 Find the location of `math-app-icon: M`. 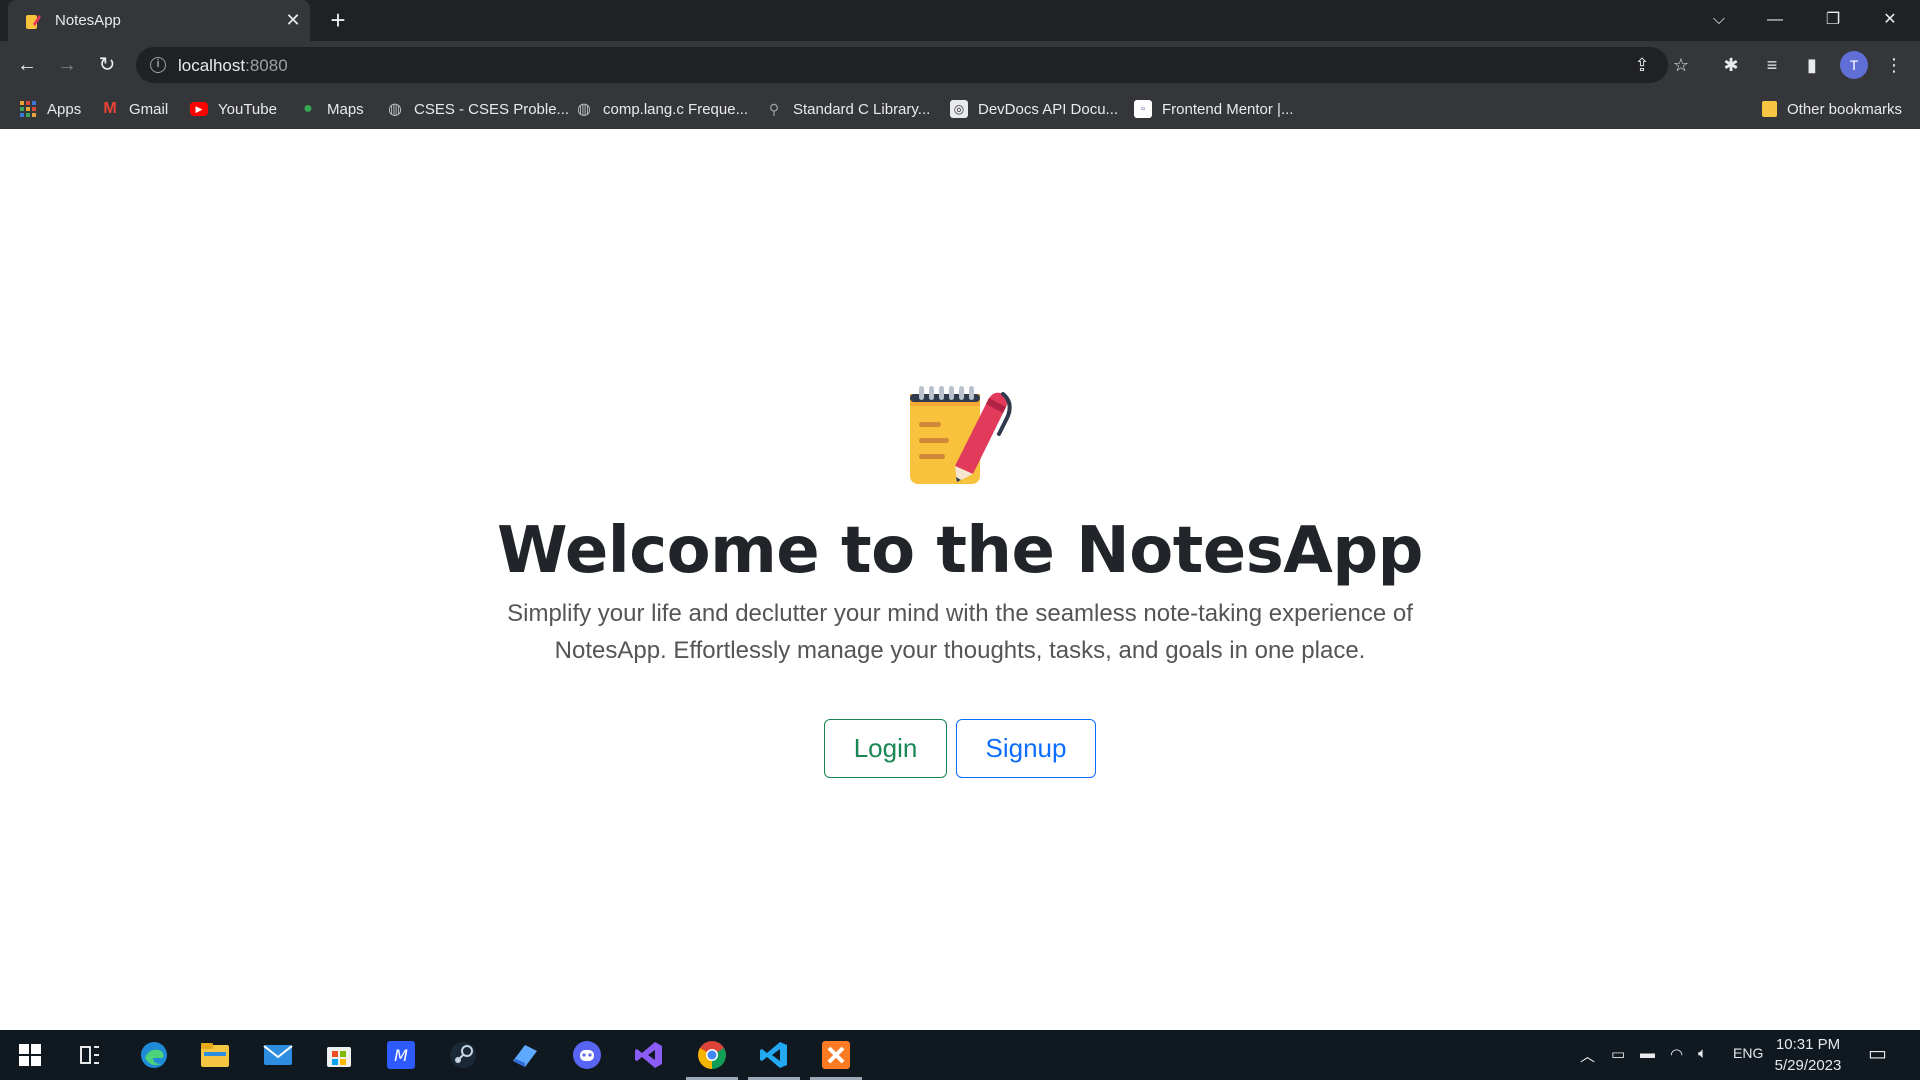

math-app-icon: M is located at coordinates (401, 1055).